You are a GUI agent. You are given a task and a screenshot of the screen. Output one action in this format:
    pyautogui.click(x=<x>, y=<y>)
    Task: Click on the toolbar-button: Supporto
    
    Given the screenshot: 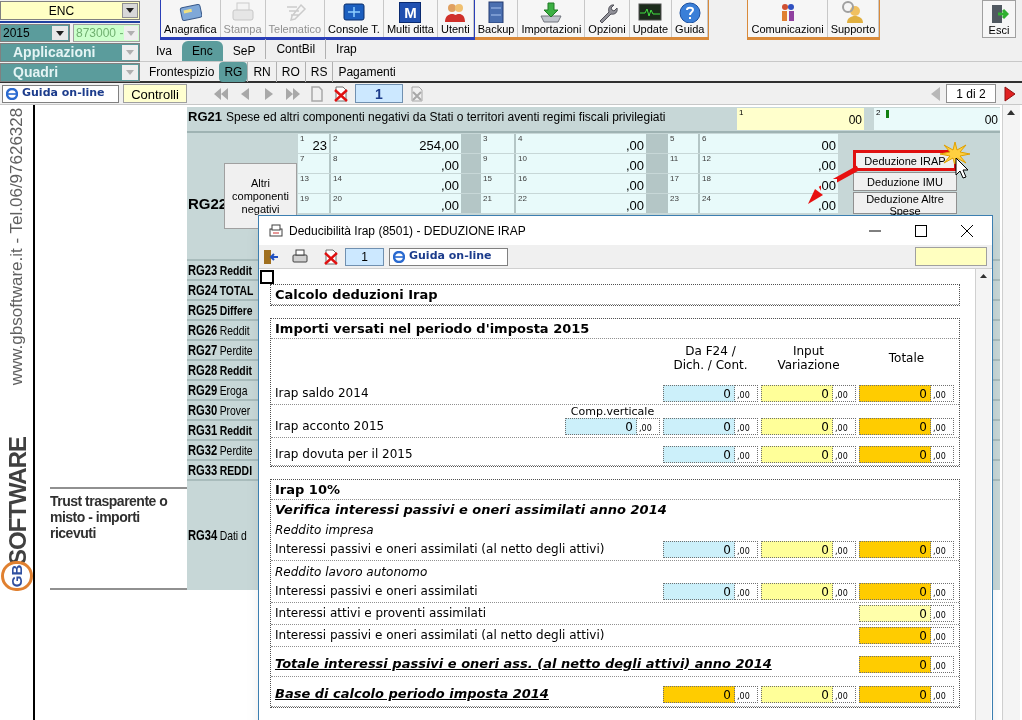 What is the action you would take?
    pyautogui.click(x=853, y=18)
    